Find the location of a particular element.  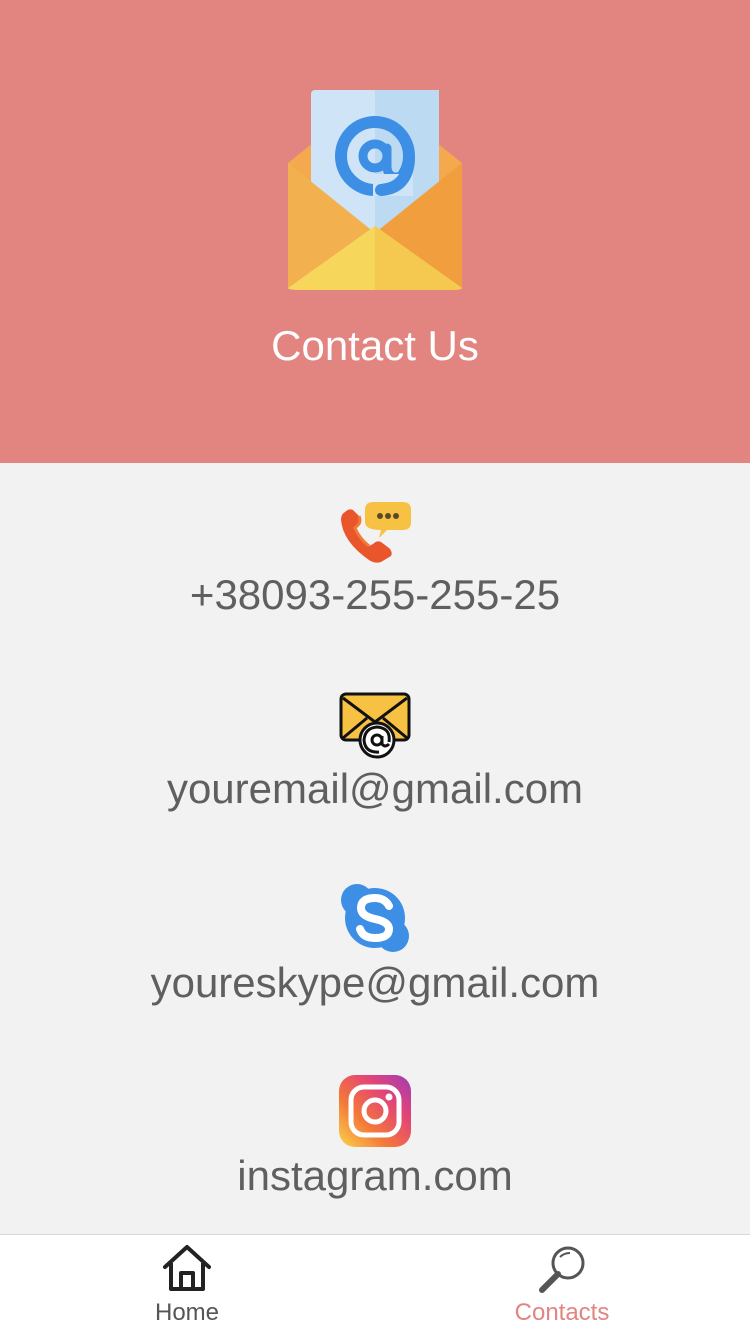

contact-item-email: youremail@gmail.com is located at coordinates (375, 752).